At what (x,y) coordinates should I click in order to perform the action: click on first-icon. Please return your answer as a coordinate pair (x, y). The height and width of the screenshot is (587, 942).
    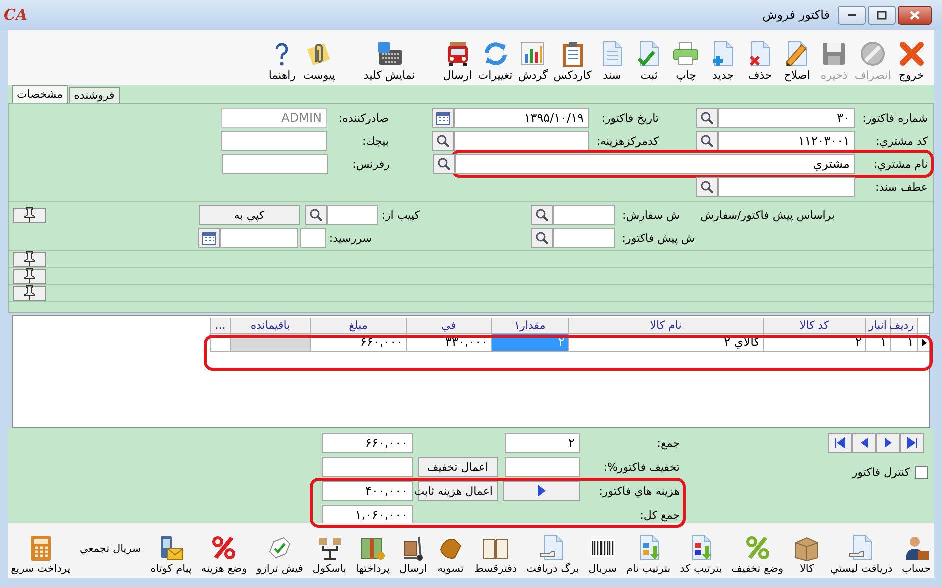
    Looking at the image, I should click on (840, 443).